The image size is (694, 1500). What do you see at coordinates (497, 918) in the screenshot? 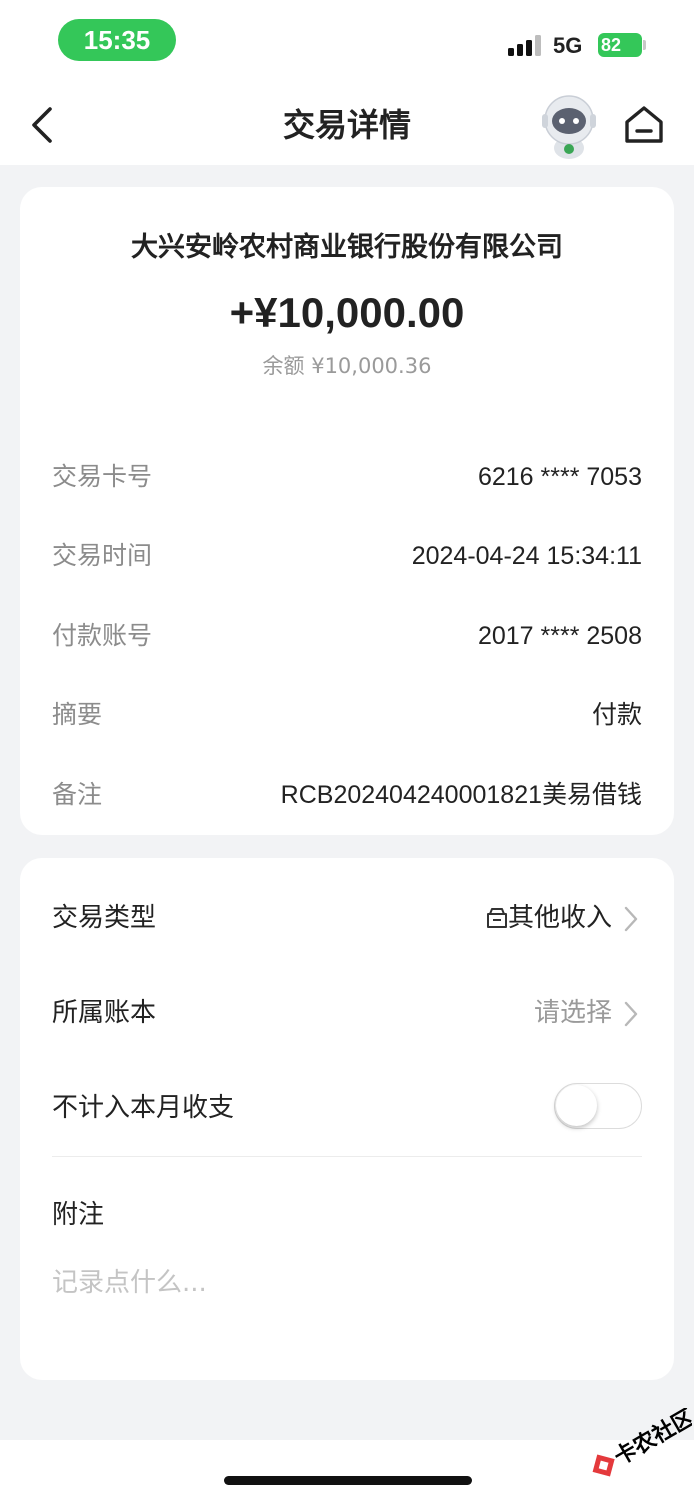
I see `income-box-icon` at bounding box center [497, 918].